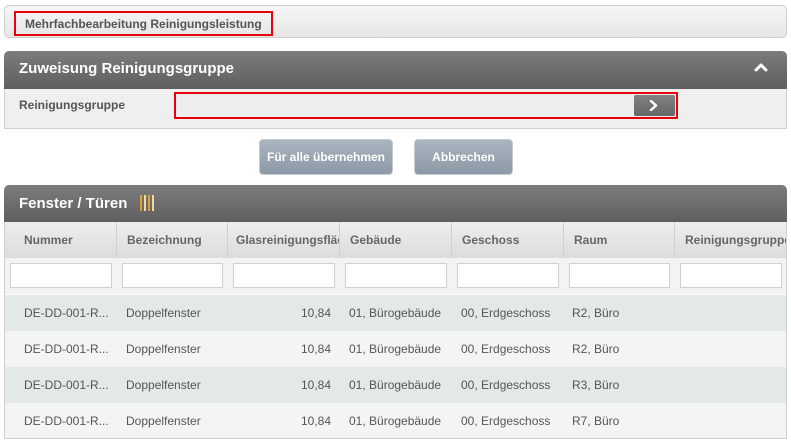  Describe the element at coordinates (61, 275) in the screenshot. I see `filter-input-nummer` at that location.